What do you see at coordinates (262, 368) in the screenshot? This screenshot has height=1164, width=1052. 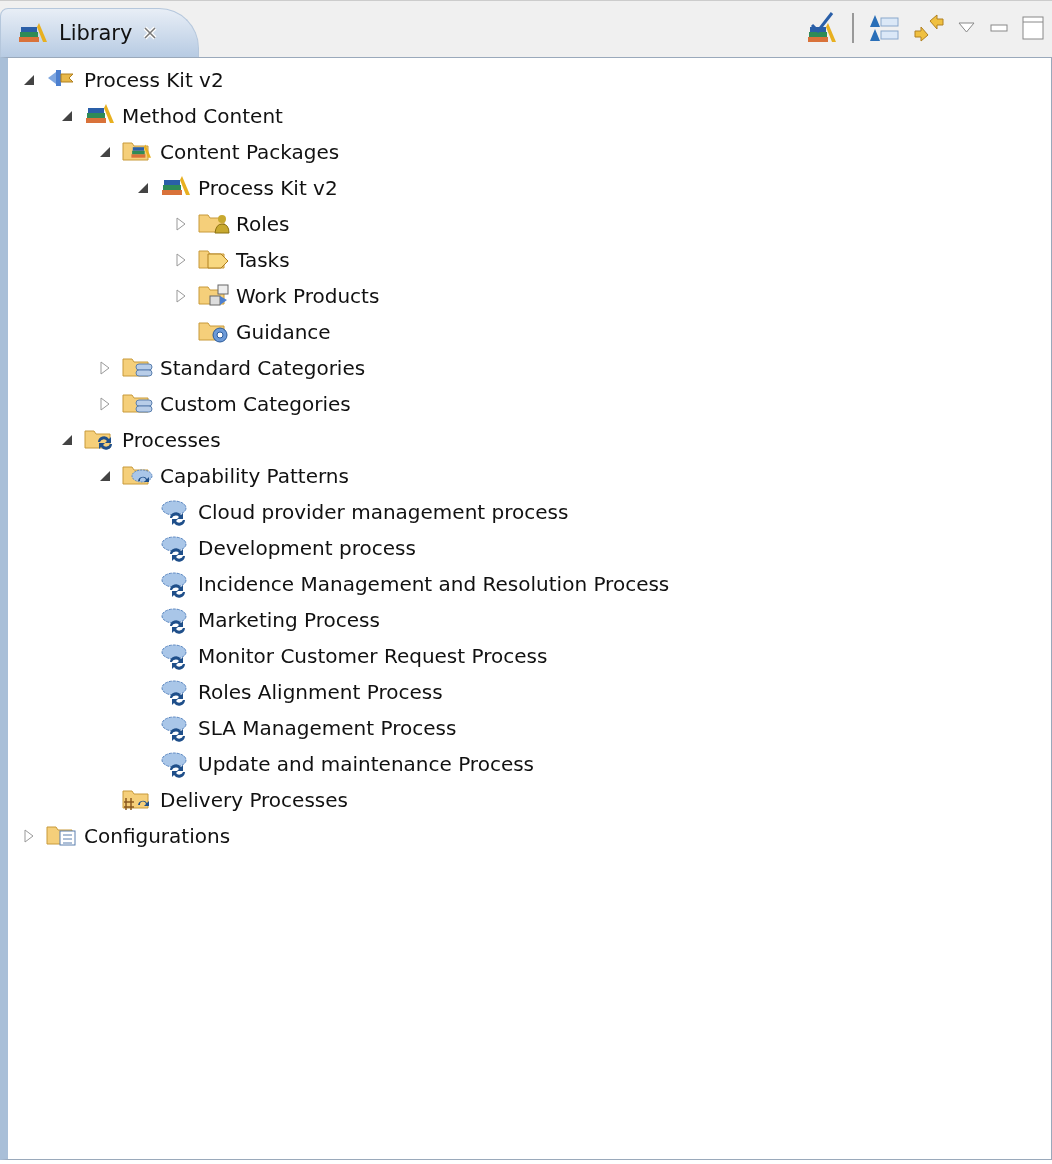 I see `tree-item: Standard Categories` at bounding box center [262, 368].